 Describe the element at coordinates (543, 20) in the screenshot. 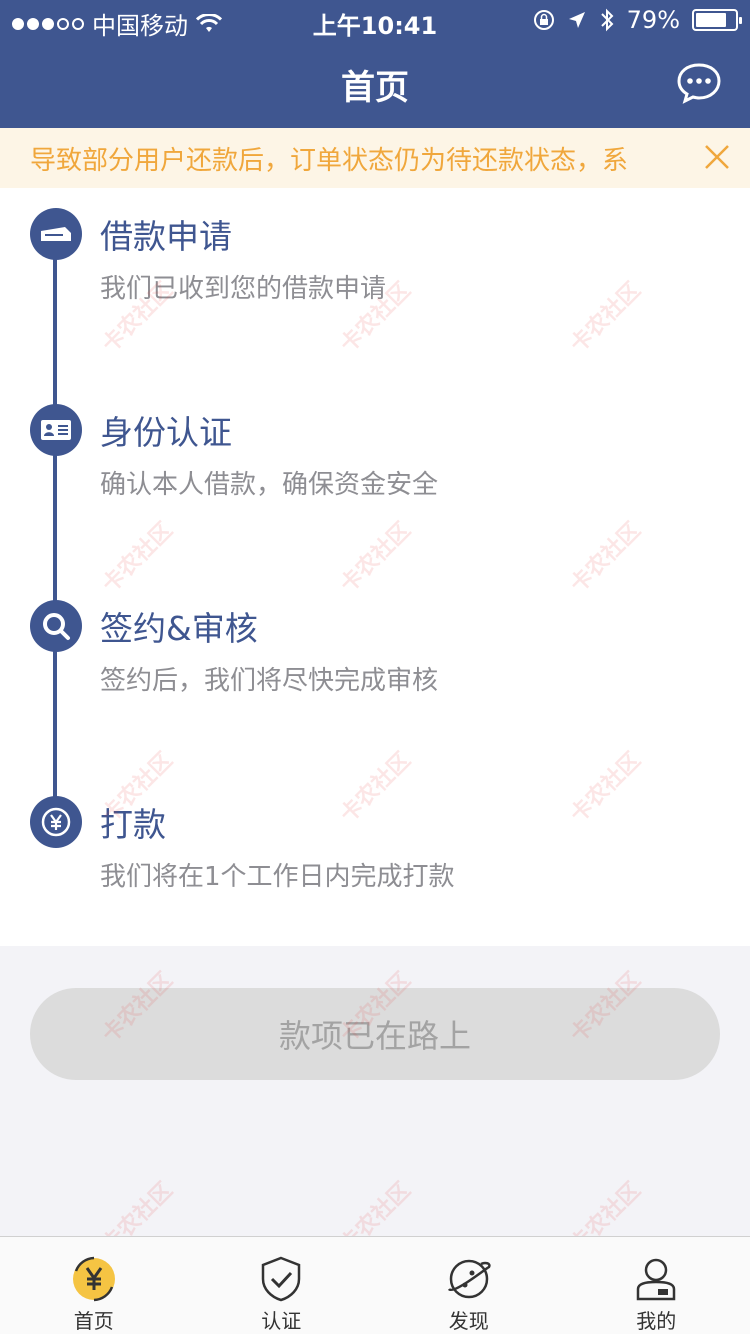

I see `rotation-lock-icon` at that location.